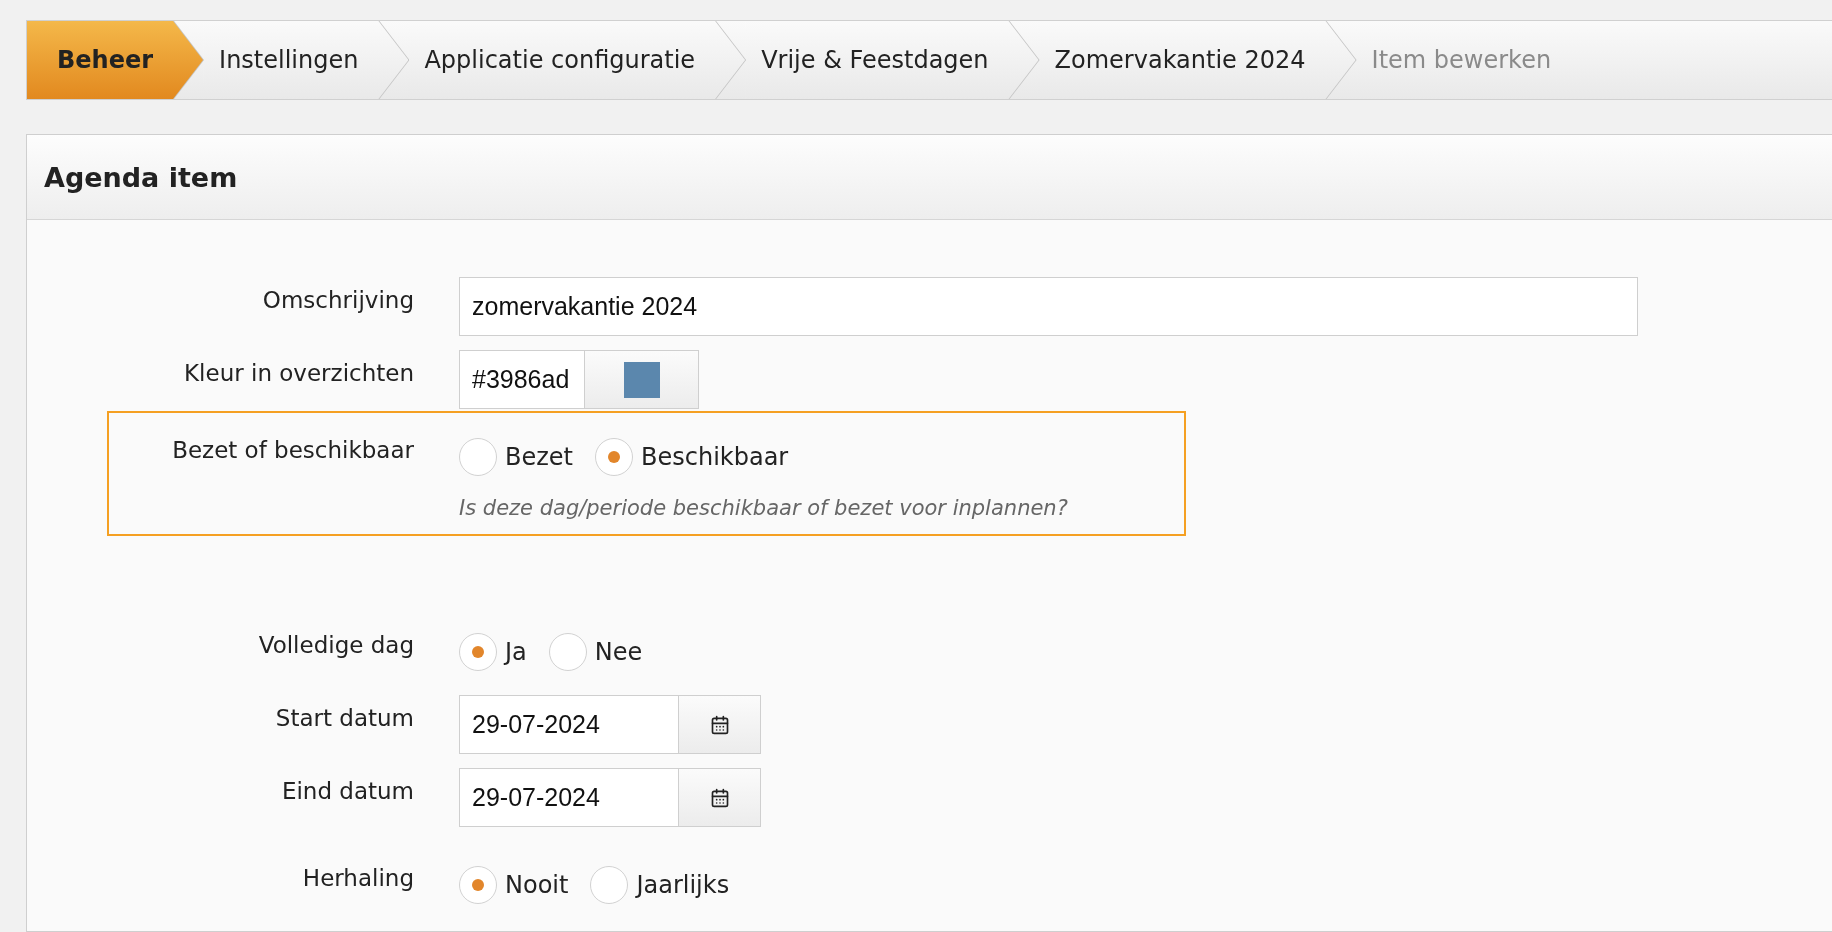 The width and height of the screenshot is (1832, 932). I want to click on field-label: Herhaling, so click(358, 877).